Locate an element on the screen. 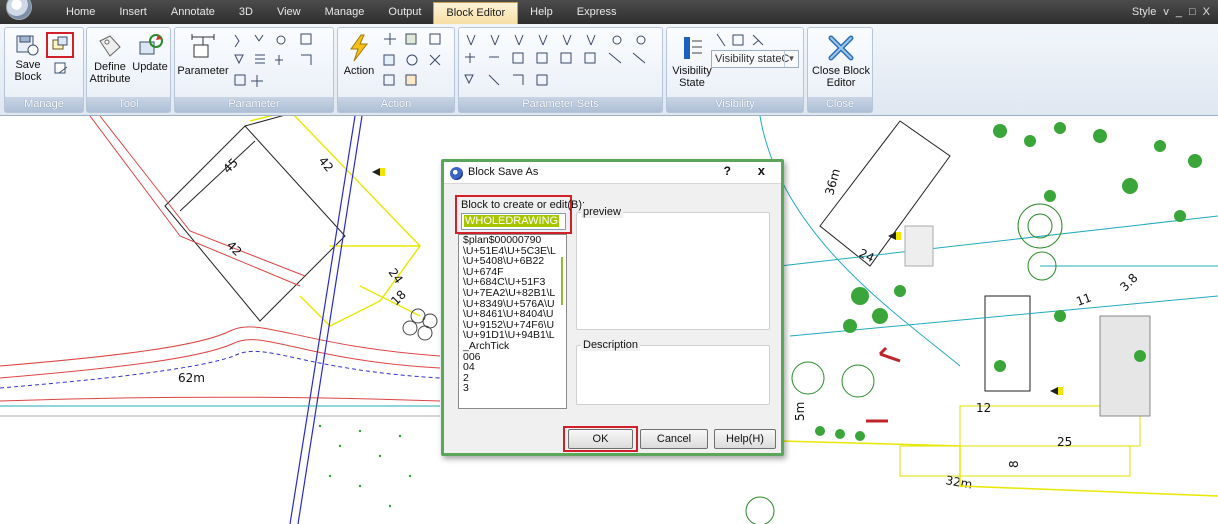  visibility-state-icon is located at coordinates (693, 48).